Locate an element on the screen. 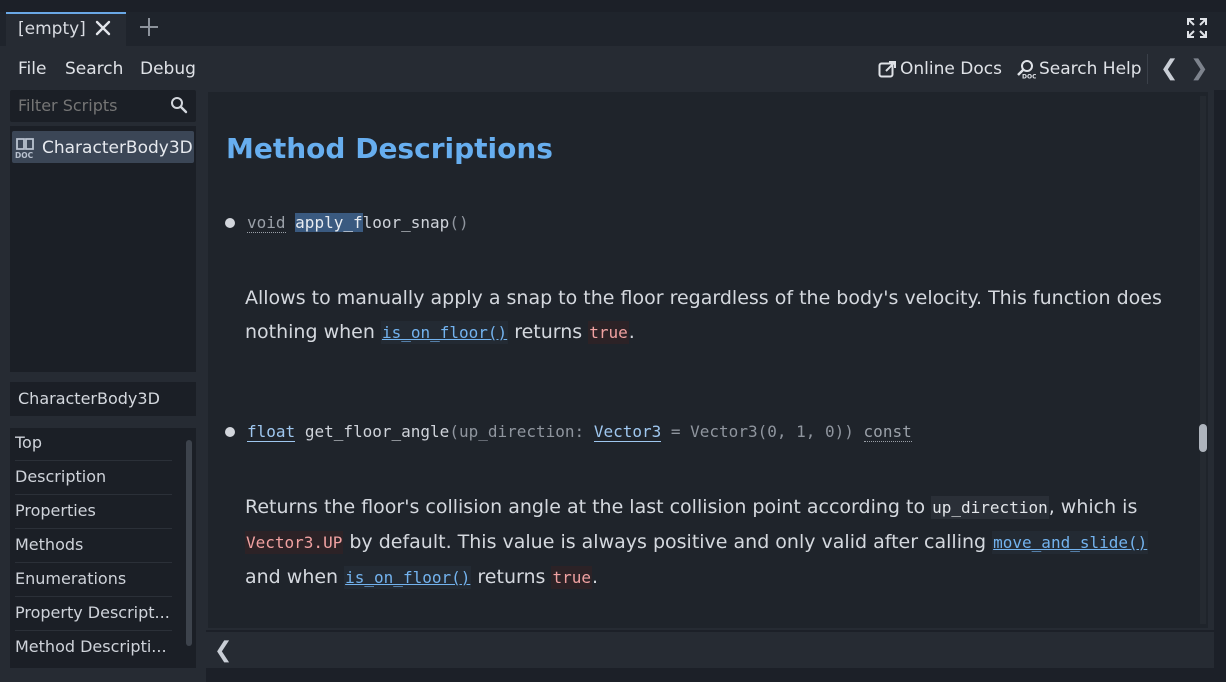  desc-text: and when is located at coordinates (295, 577).